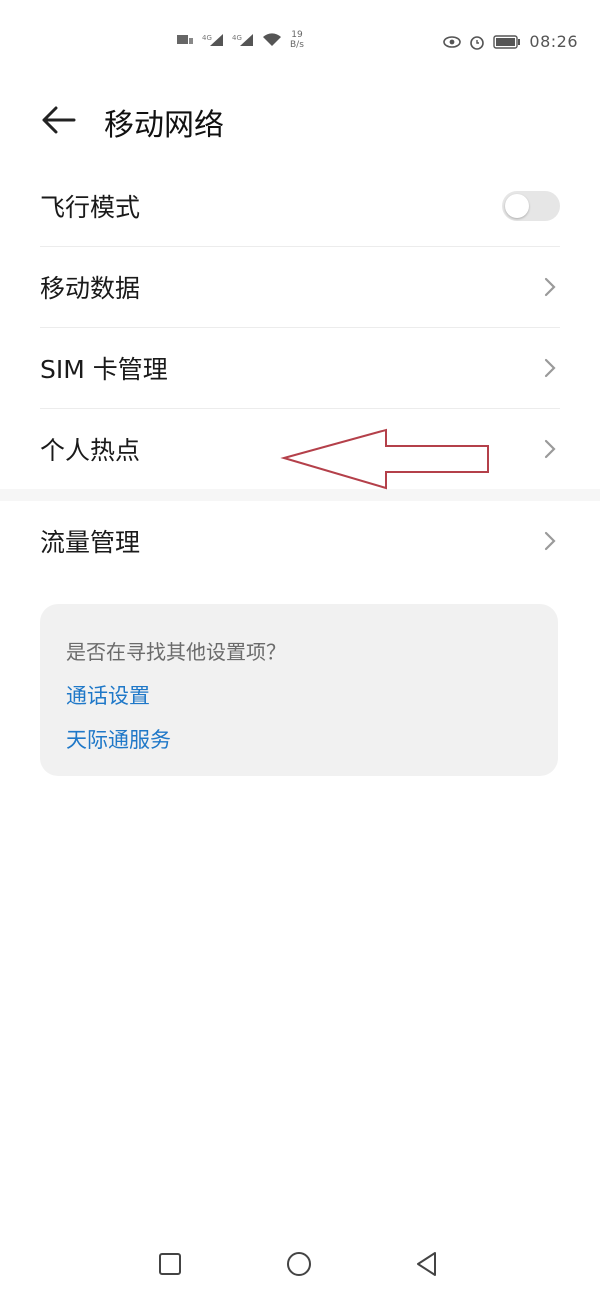 Image resolution: width=600 pixels, height=1298 pixels. What do you see at coordinates (185, 40) in the screenshot?
I see `sim-icon` at bounding box center [185, 40].